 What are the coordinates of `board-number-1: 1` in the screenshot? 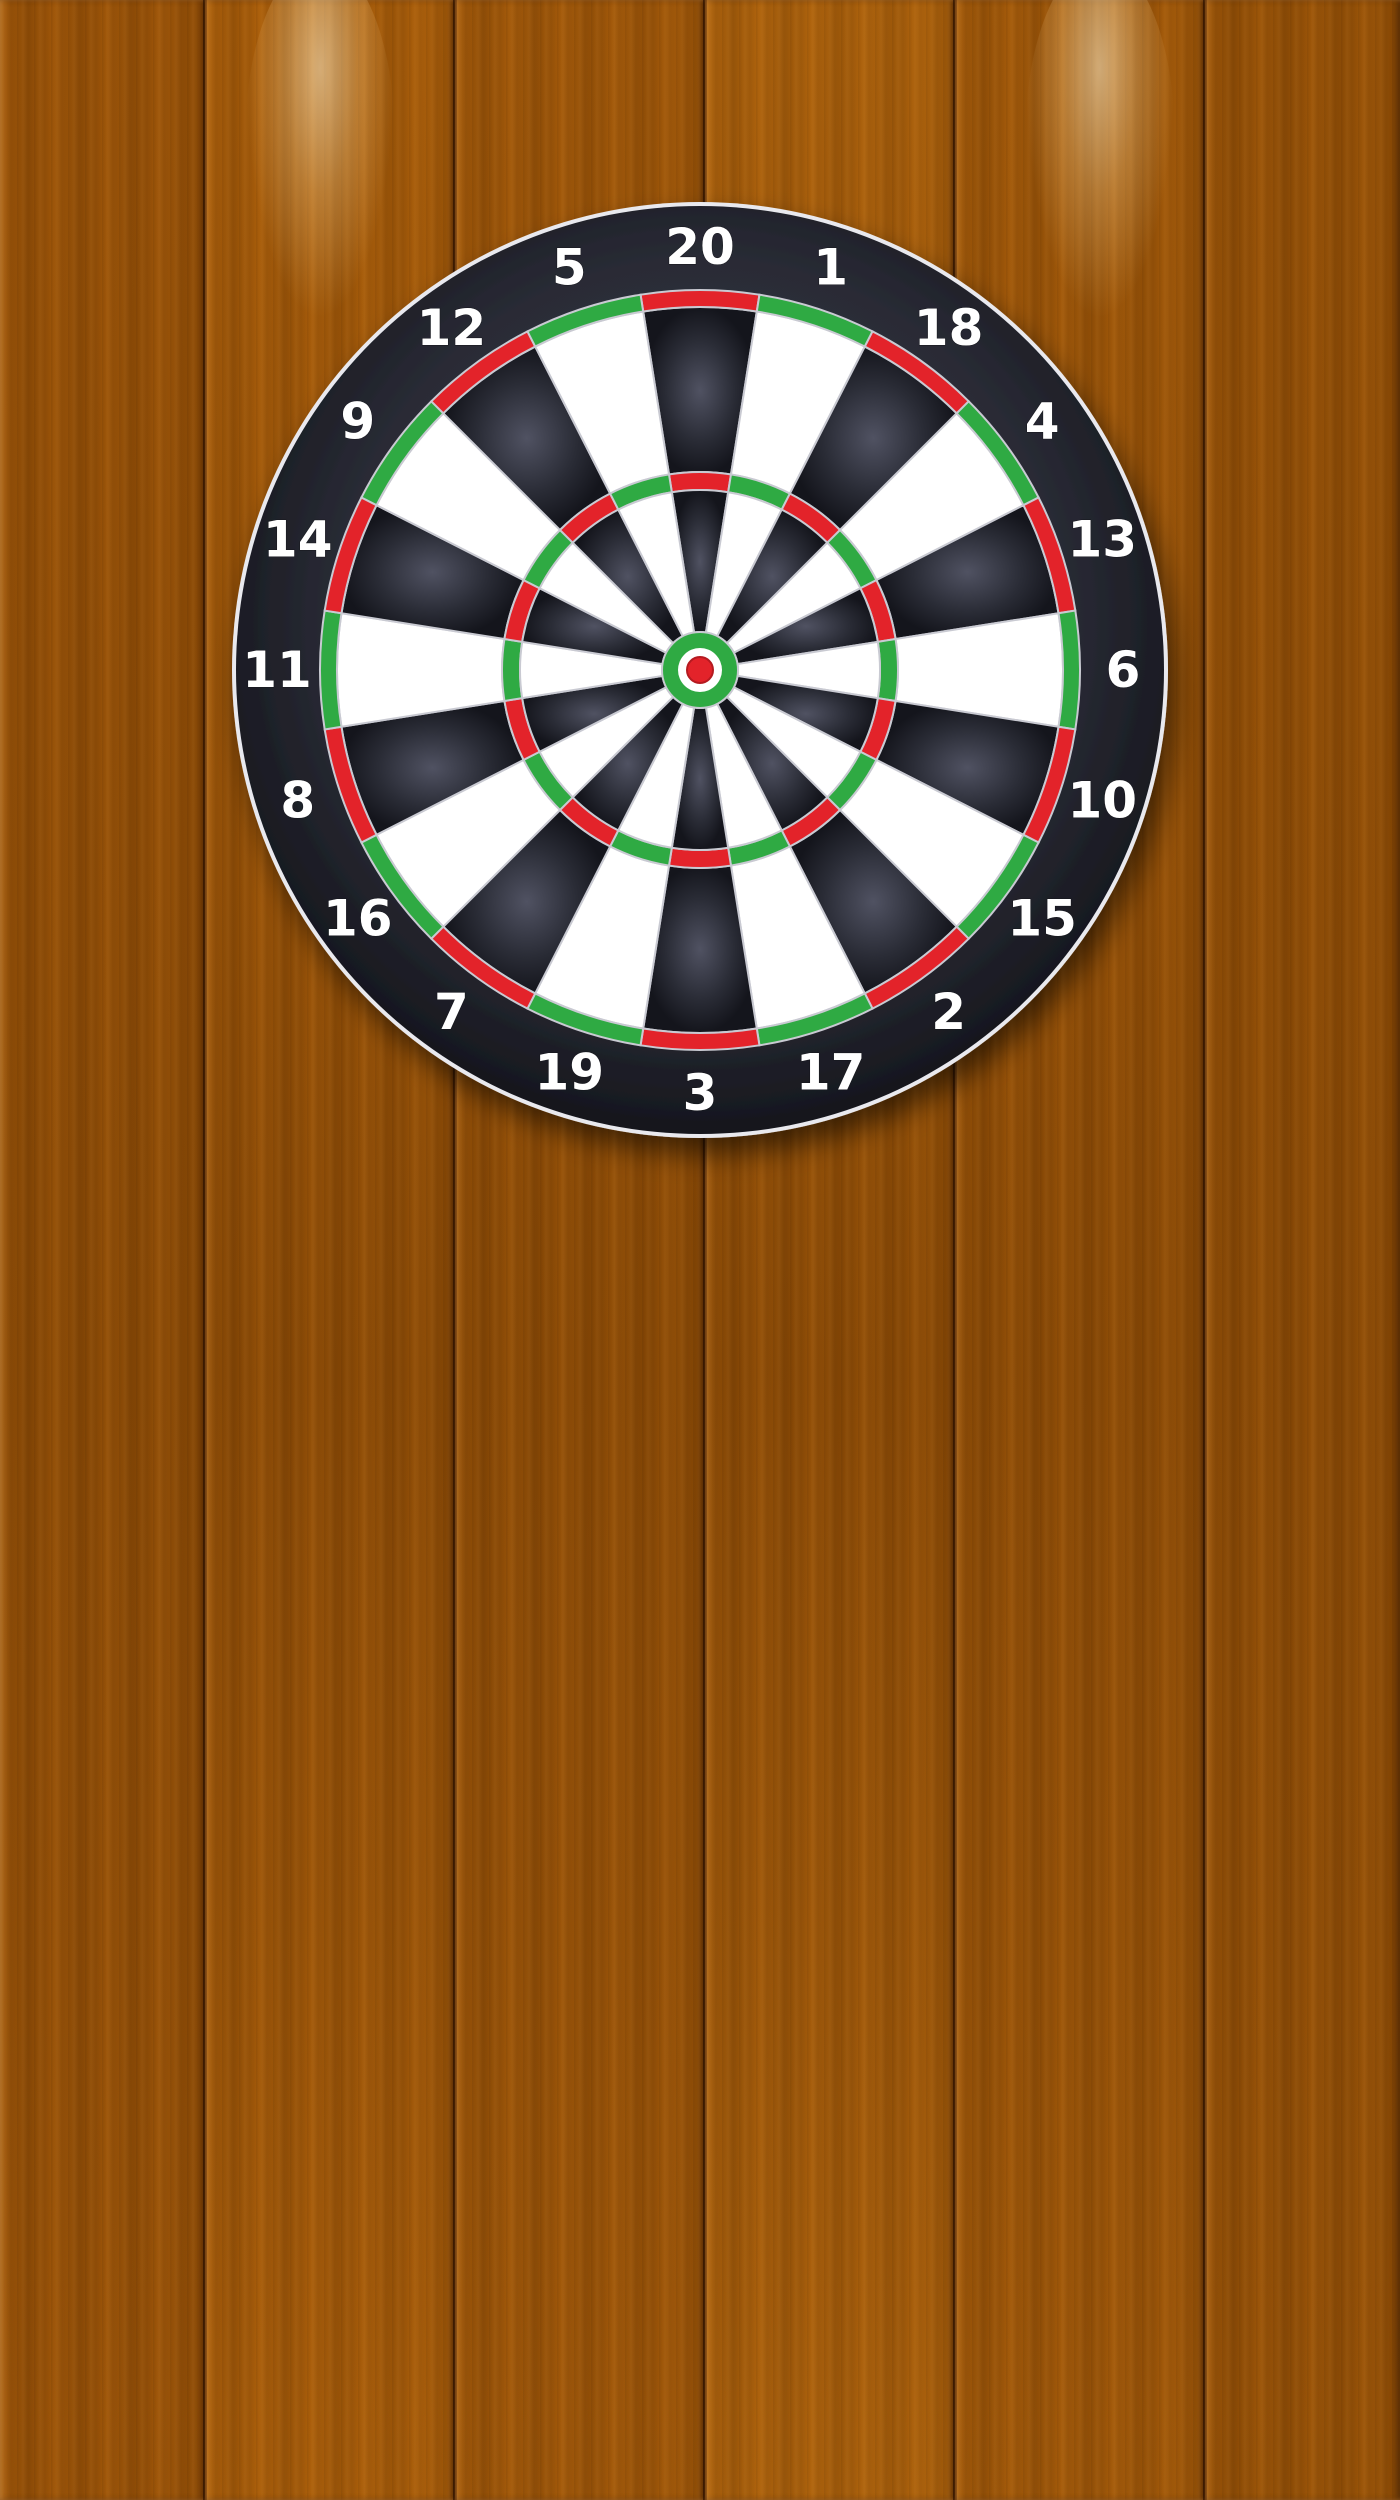 It's located at (830, 268).